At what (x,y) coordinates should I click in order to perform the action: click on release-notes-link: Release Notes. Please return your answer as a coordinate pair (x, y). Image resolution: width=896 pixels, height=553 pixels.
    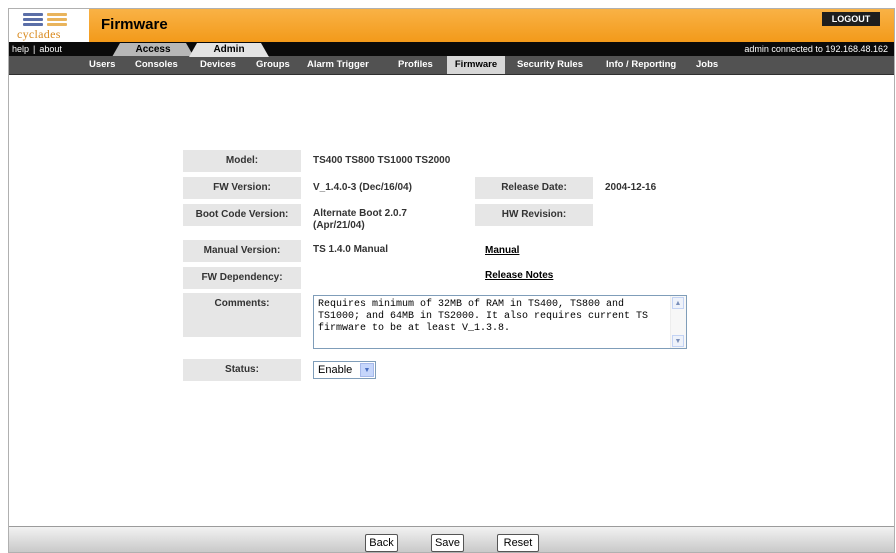
    Looking at the image, I should click on (519, 275).